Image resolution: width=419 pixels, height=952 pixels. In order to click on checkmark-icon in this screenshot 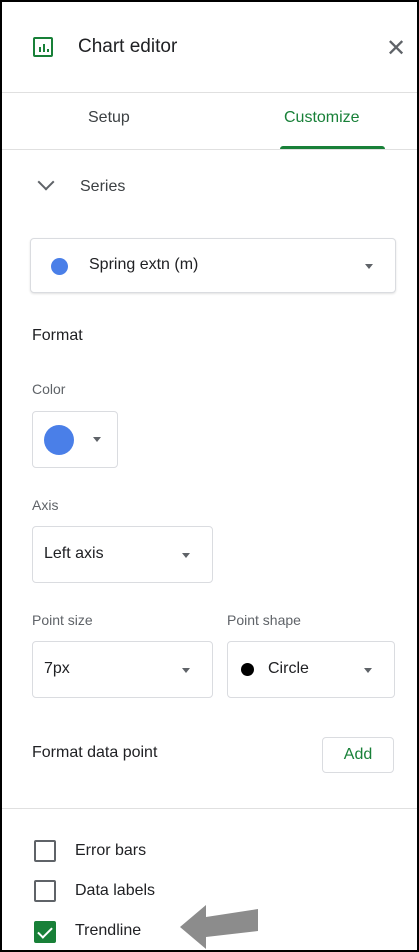, I will do `click(45, 931)`.